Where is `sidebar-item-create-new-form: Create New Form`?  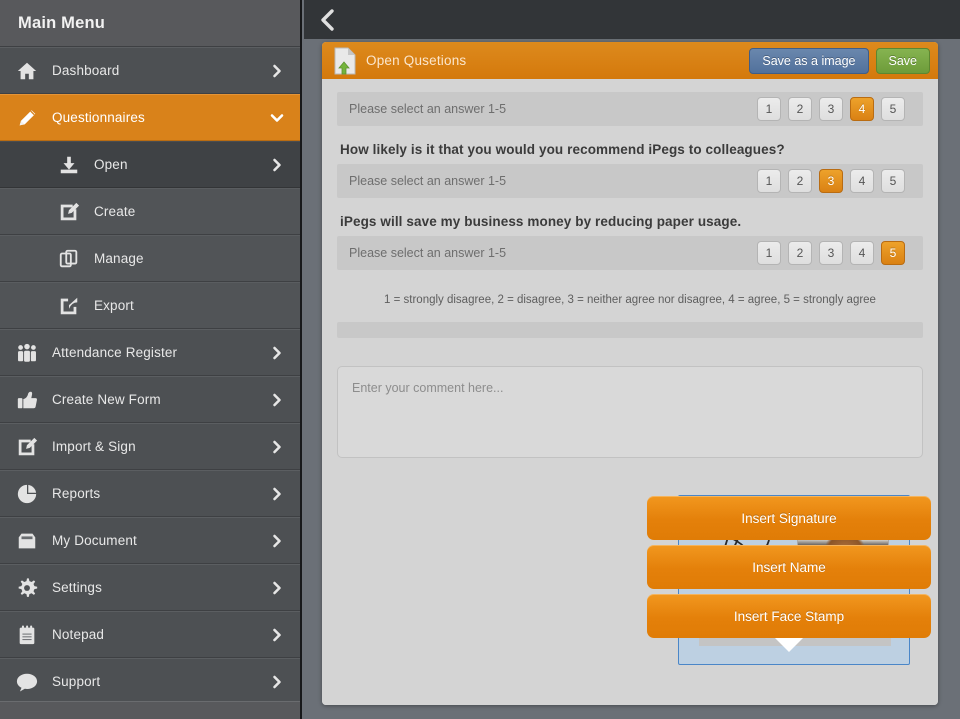
sidebar-item-create-new-form: Create New Form is located at coordinates (150, 399).